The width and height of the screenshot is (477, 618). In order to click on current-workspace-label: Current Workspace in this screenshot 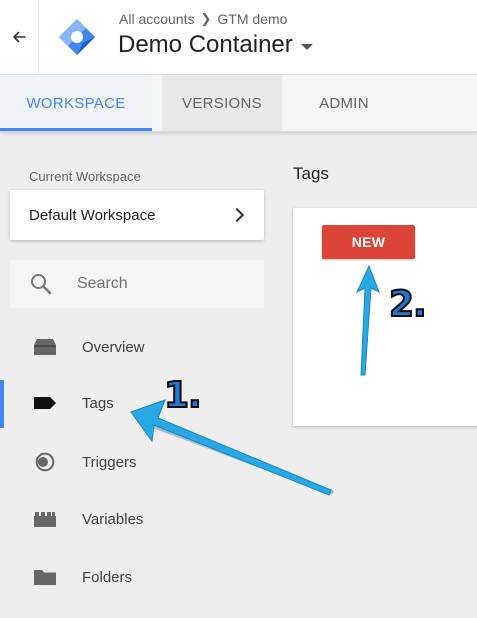, I will do `click(85, 176)`.